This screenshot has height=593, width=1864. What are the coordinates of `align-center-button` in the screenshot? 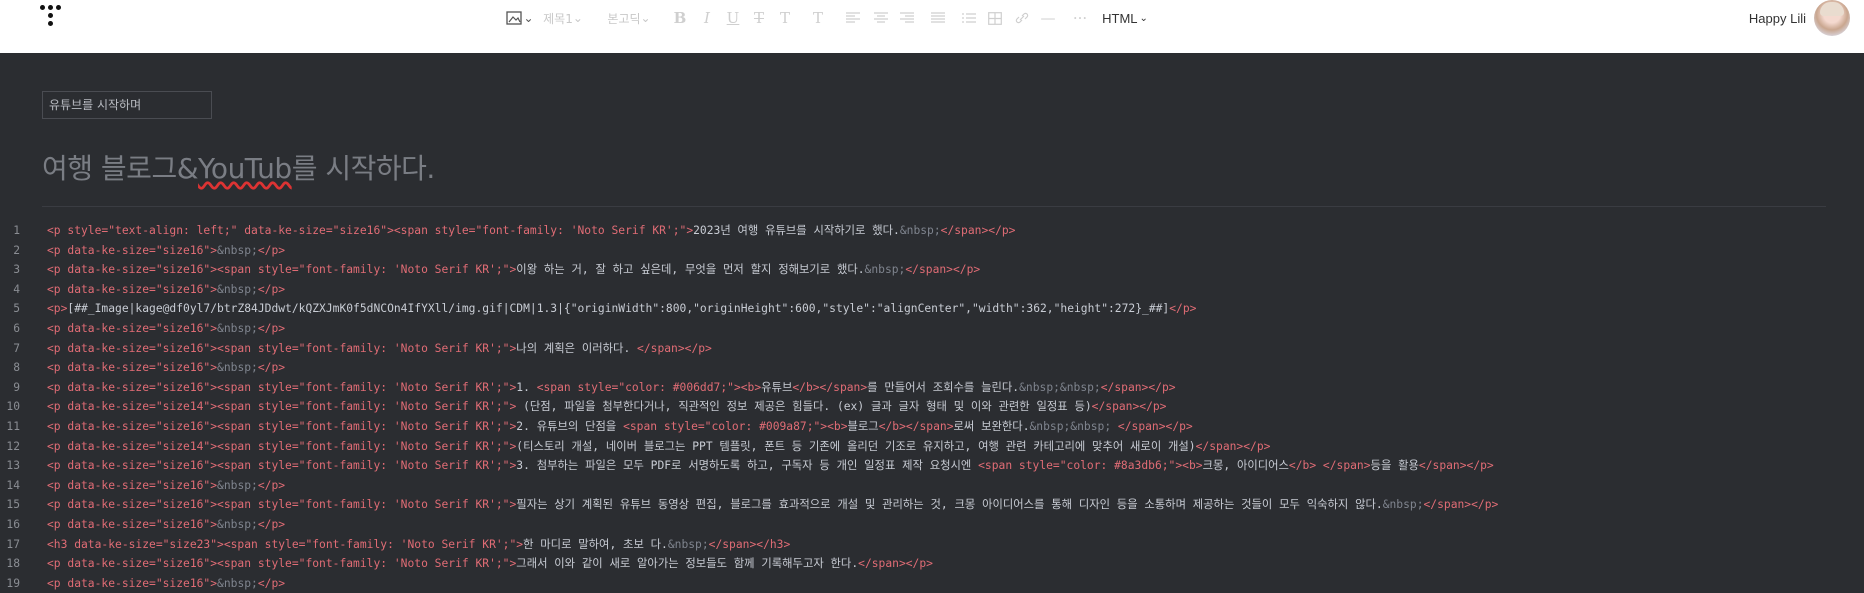 It's located at (881, 18).